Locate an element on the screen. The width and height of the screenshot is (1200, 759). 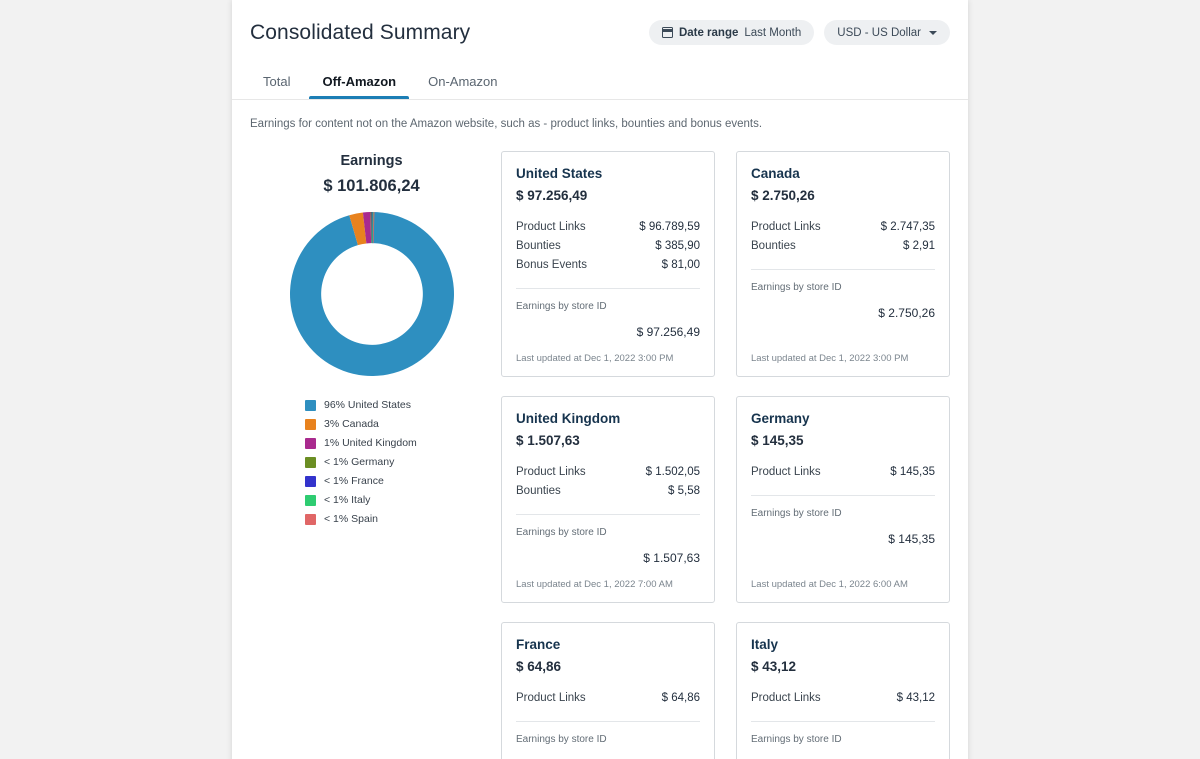
earnings-line-item: Product Links $ 145,35 is located at coordinates (843, 472).